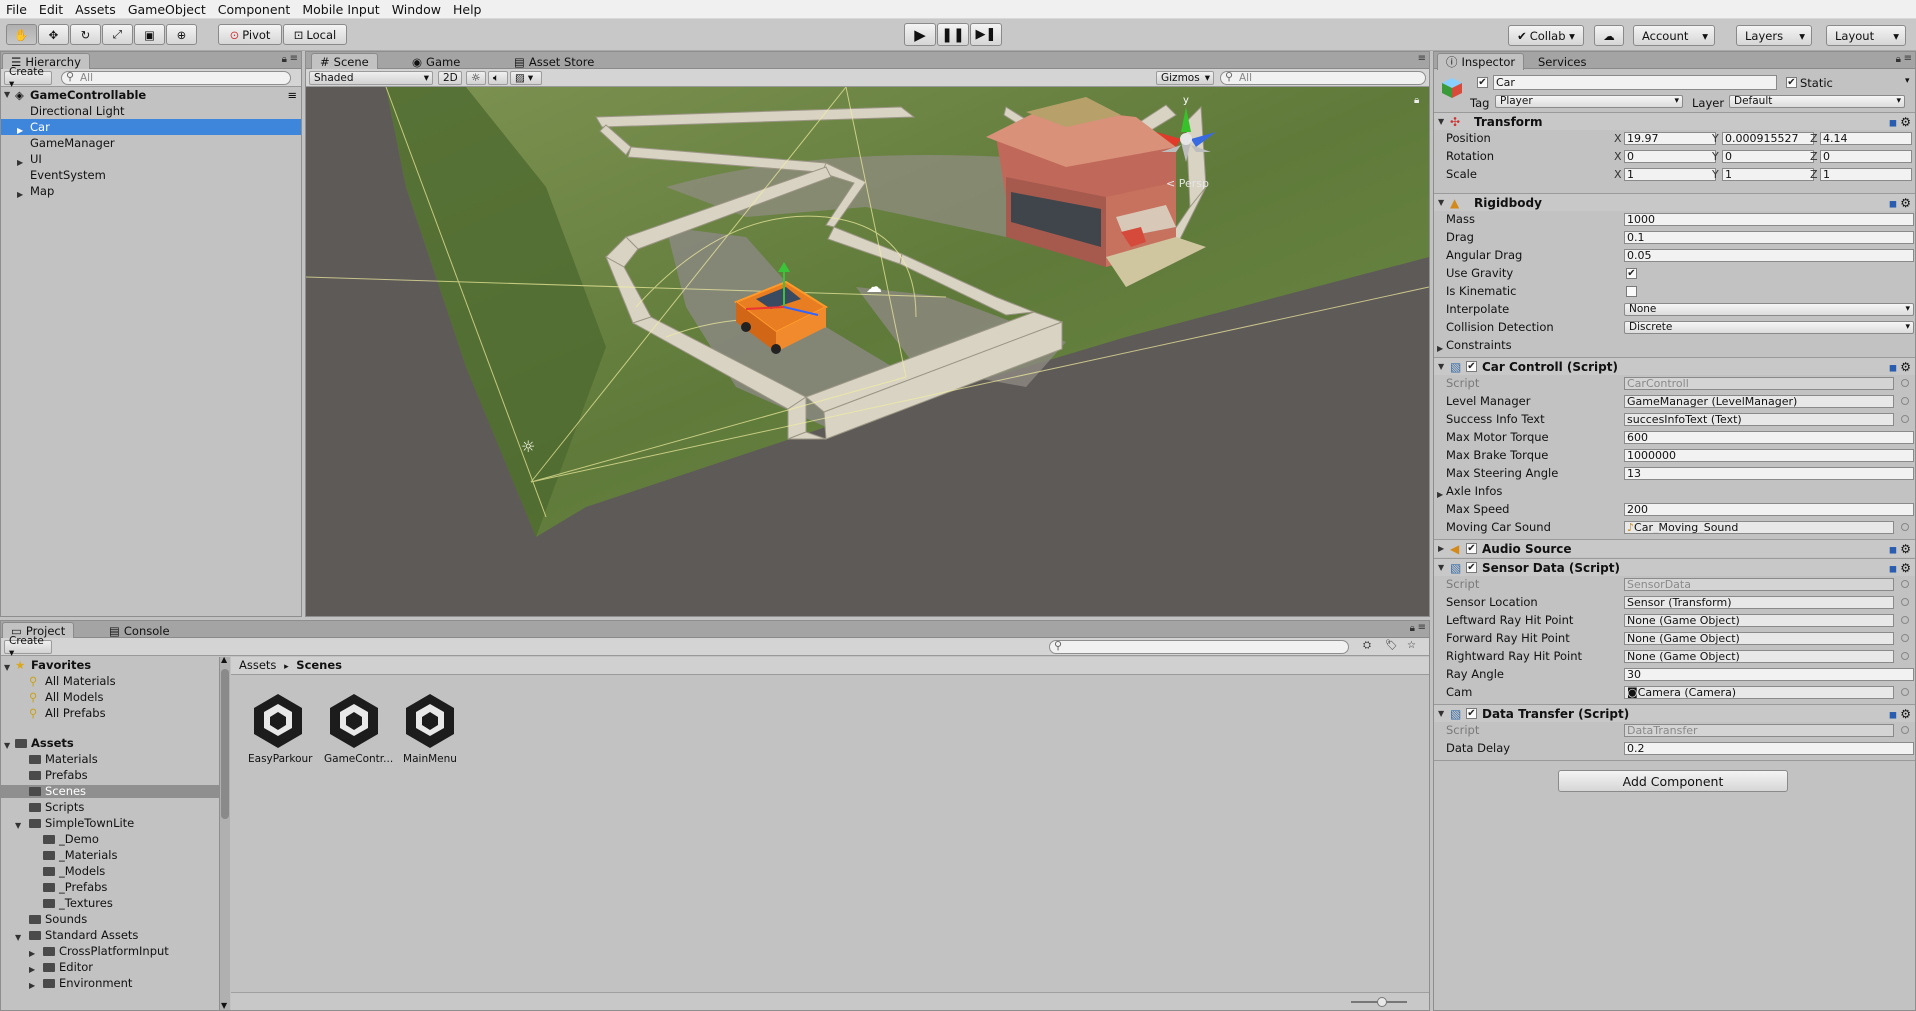  What do you see at coordinates (1759, 692) in the screenshot?
I see `cam-field: ◙Camera (Camera)` at bounding box center [1759, 692].